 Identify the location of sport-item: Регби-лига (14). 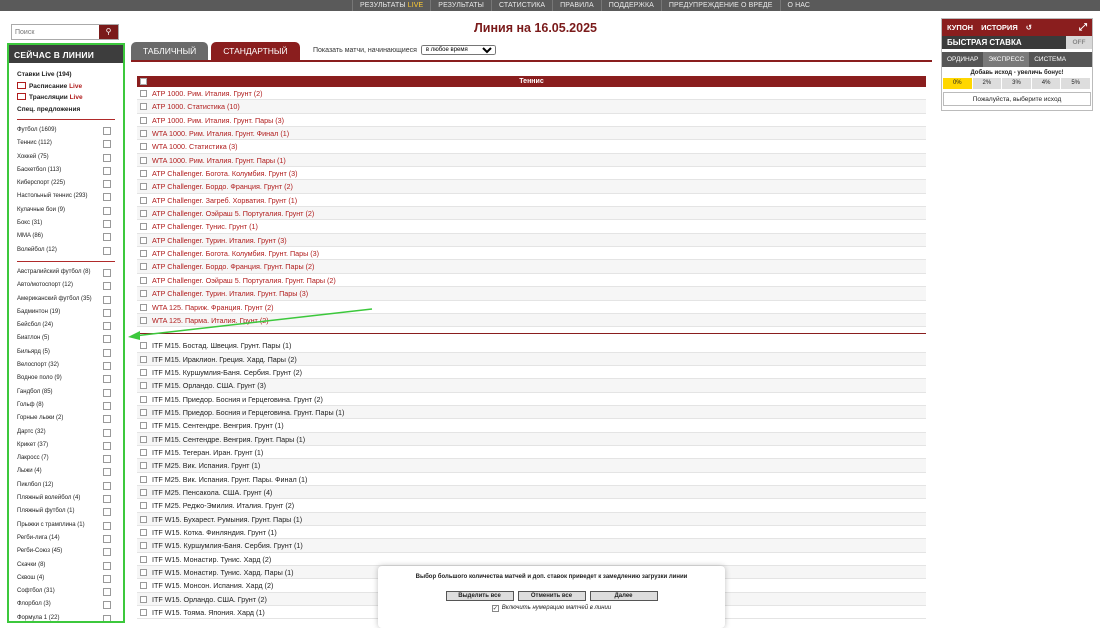
(70, 538).